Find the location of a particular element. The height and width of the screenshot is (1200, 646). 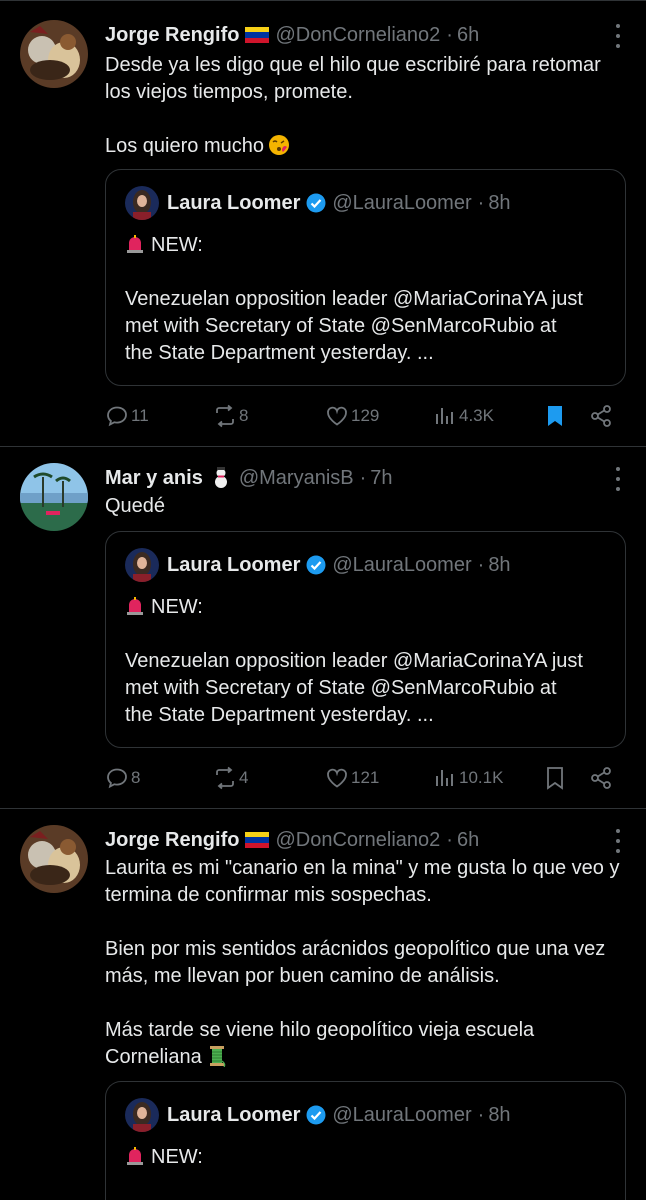

heart-icon is located at coordinates (337, 778).